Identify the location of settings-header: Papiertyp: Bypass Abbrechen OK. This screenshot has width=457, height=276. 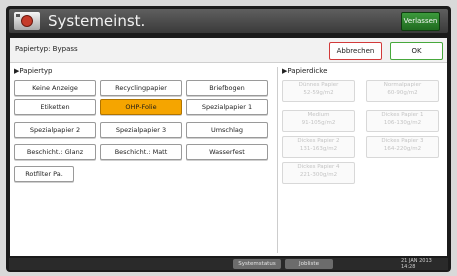
(228, 50).